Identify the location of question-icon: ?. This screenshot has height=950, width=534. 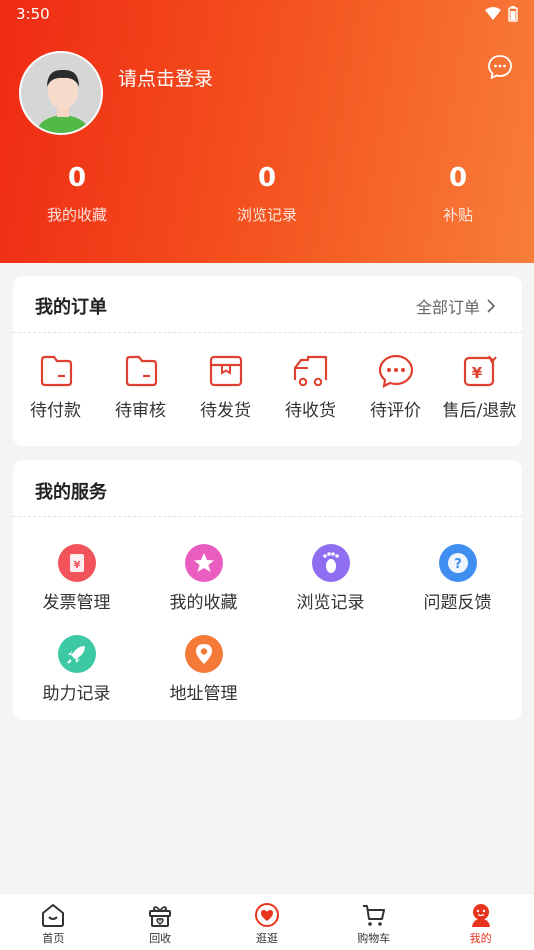
(457, 563).